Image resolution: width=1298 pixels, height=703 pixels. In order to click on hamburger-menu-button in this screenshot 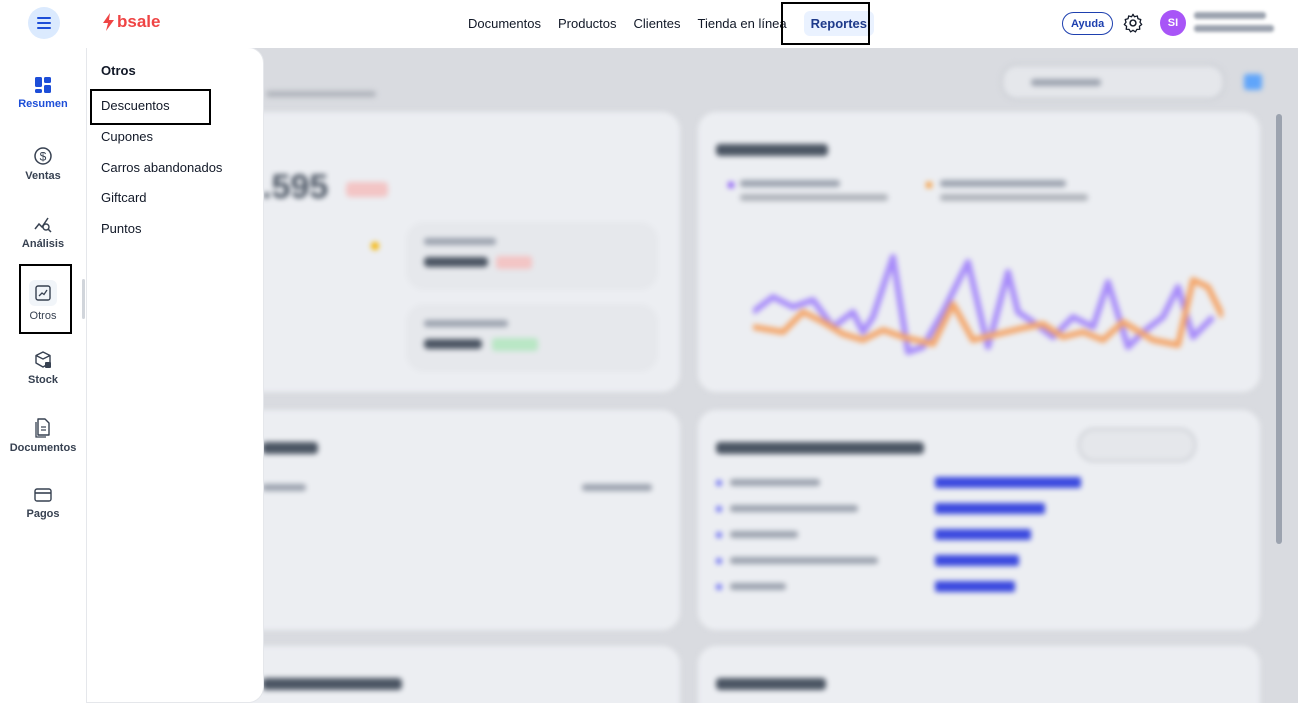, I will do `click(44, 23)`.